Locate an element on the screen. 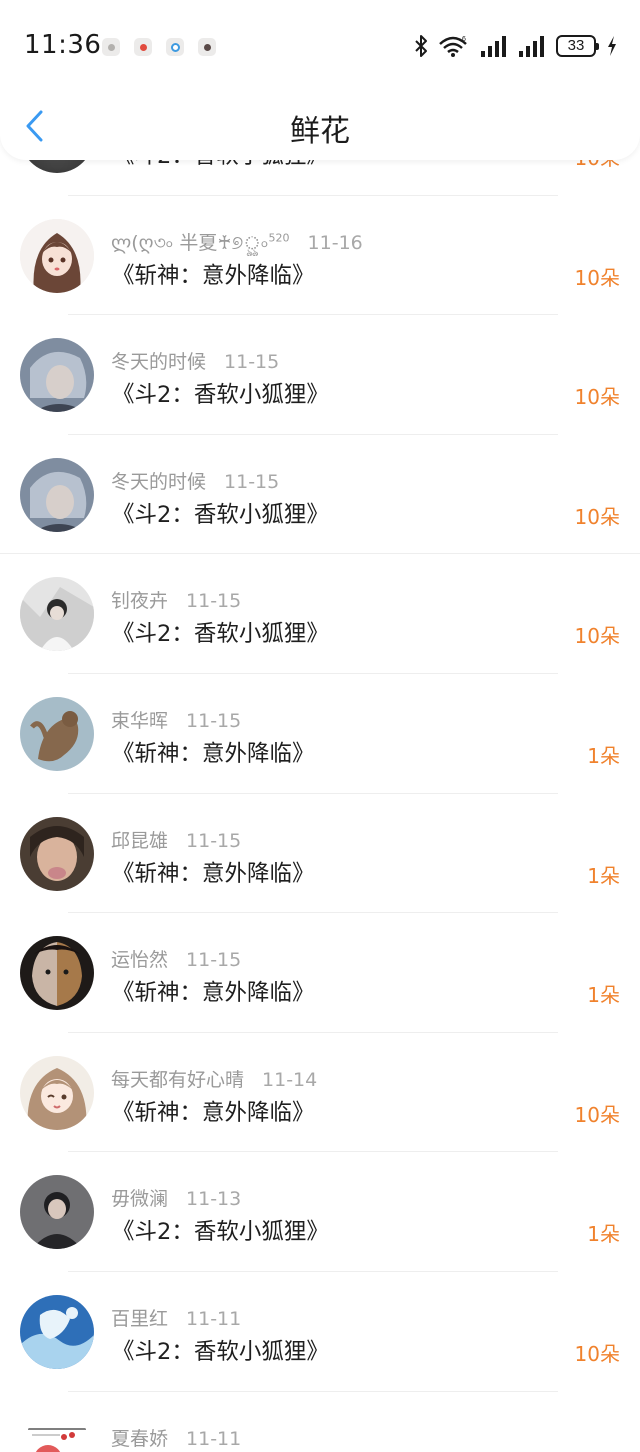  user-name-line: 百里红 11-11 is located at coordinates (176, 1317).